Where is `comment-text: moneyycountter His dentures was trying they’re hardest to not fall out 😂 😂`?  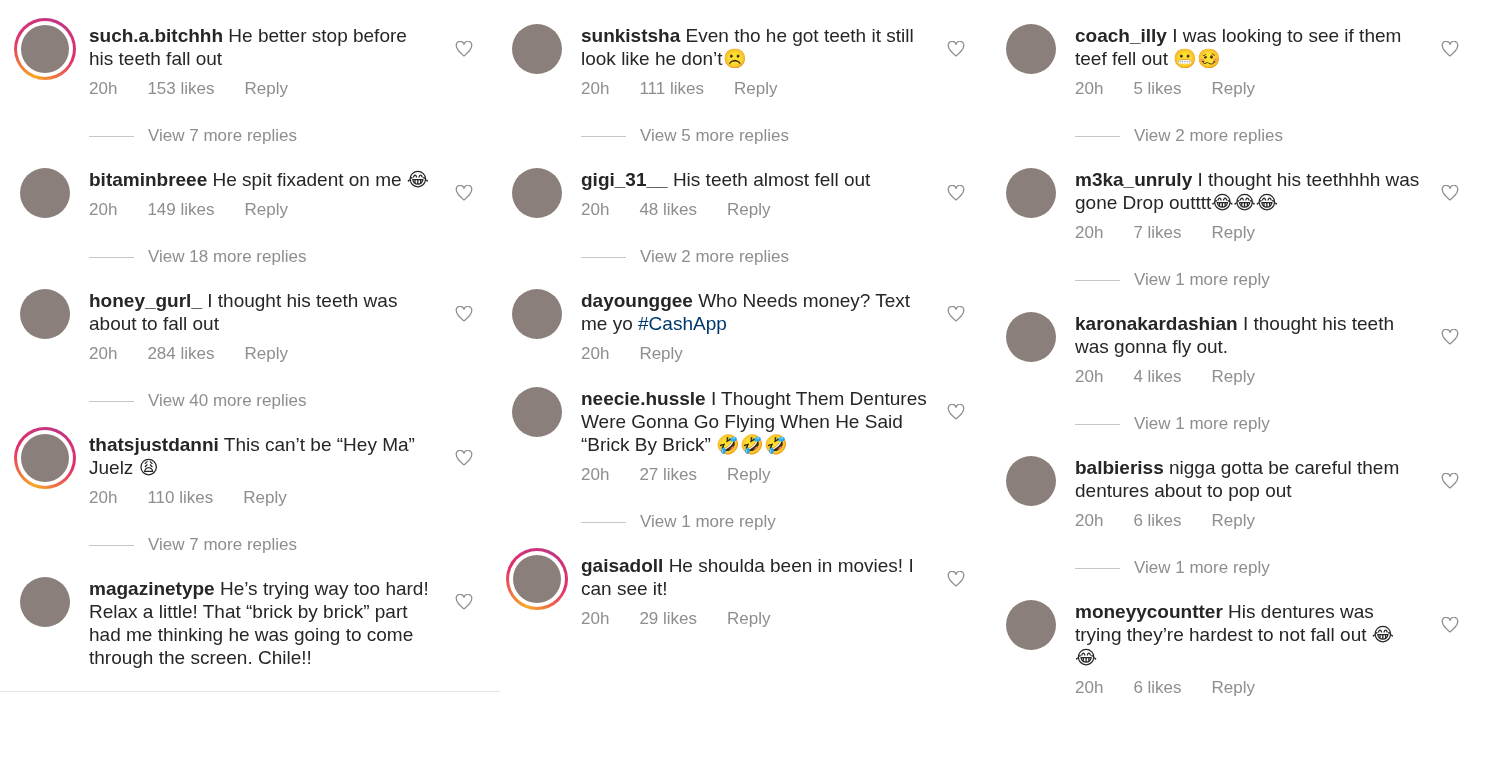
comment-text: moneyycountter His dentures was trying they’re hardest to not fall out 😂 😂 is located at coordinates (1235, 634).